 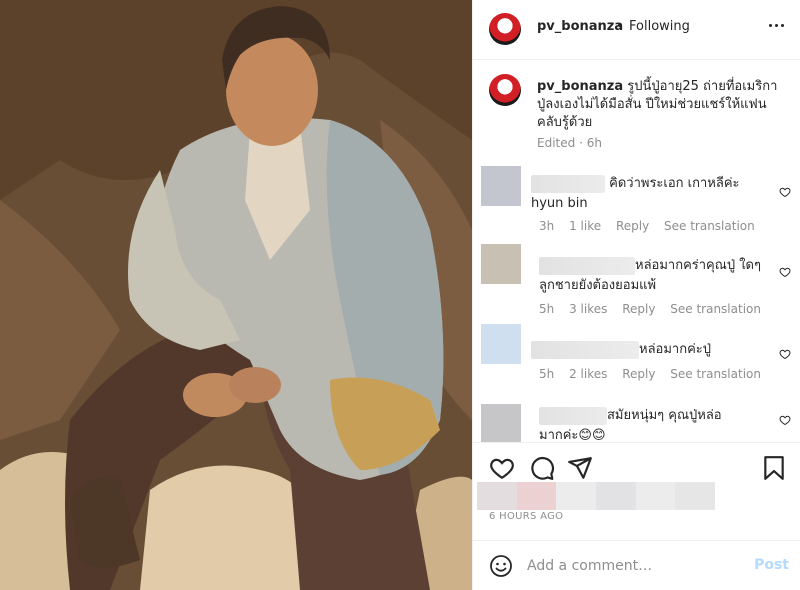 I want to click on add-comment-input, so click(x=637, y=566).